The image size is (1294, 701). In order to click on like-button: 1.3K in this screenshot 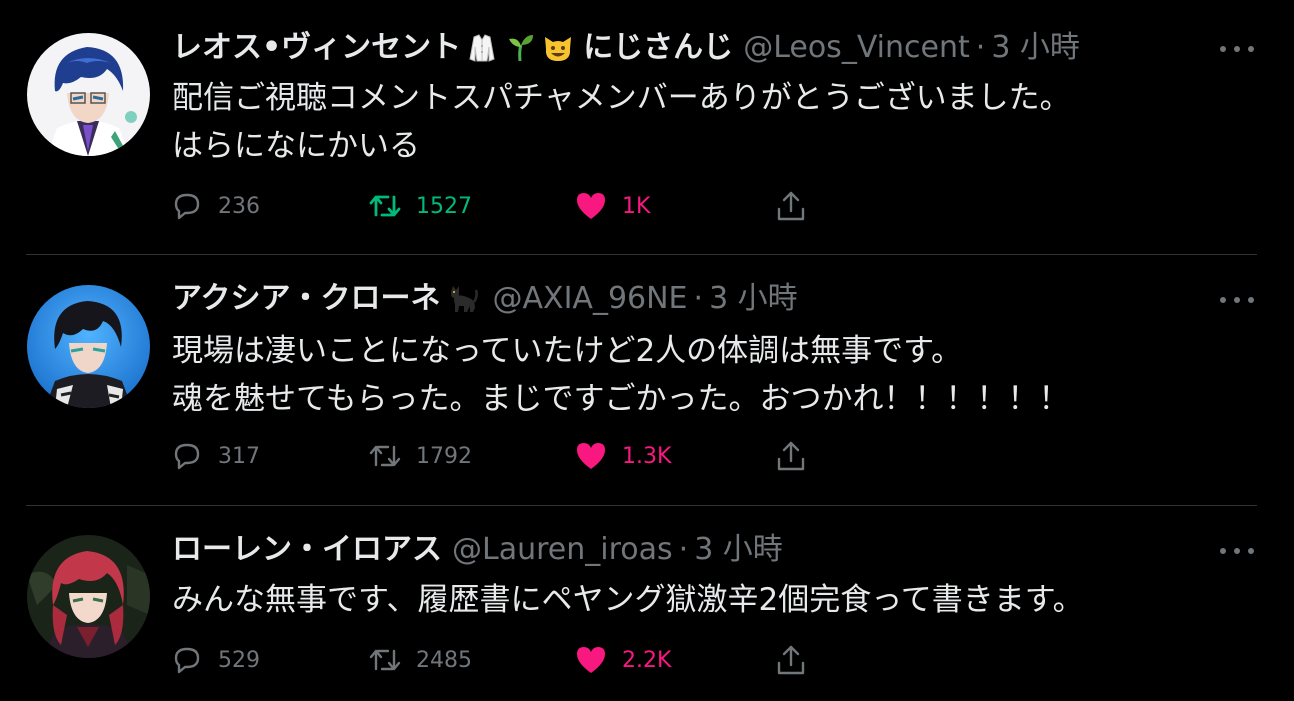, I will do `click(622, 456)`.